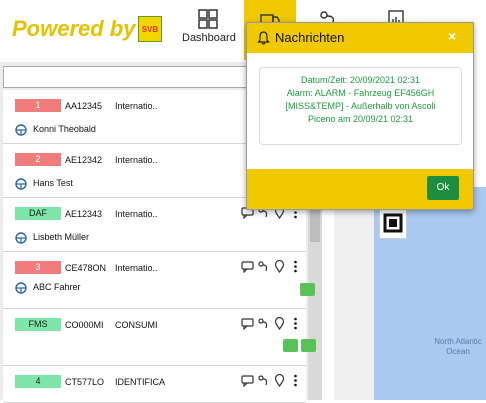 The height and width of the screenshot is (403, 486). I want to click on nav-dashboard-label: Dashboard, so click(209, 38).